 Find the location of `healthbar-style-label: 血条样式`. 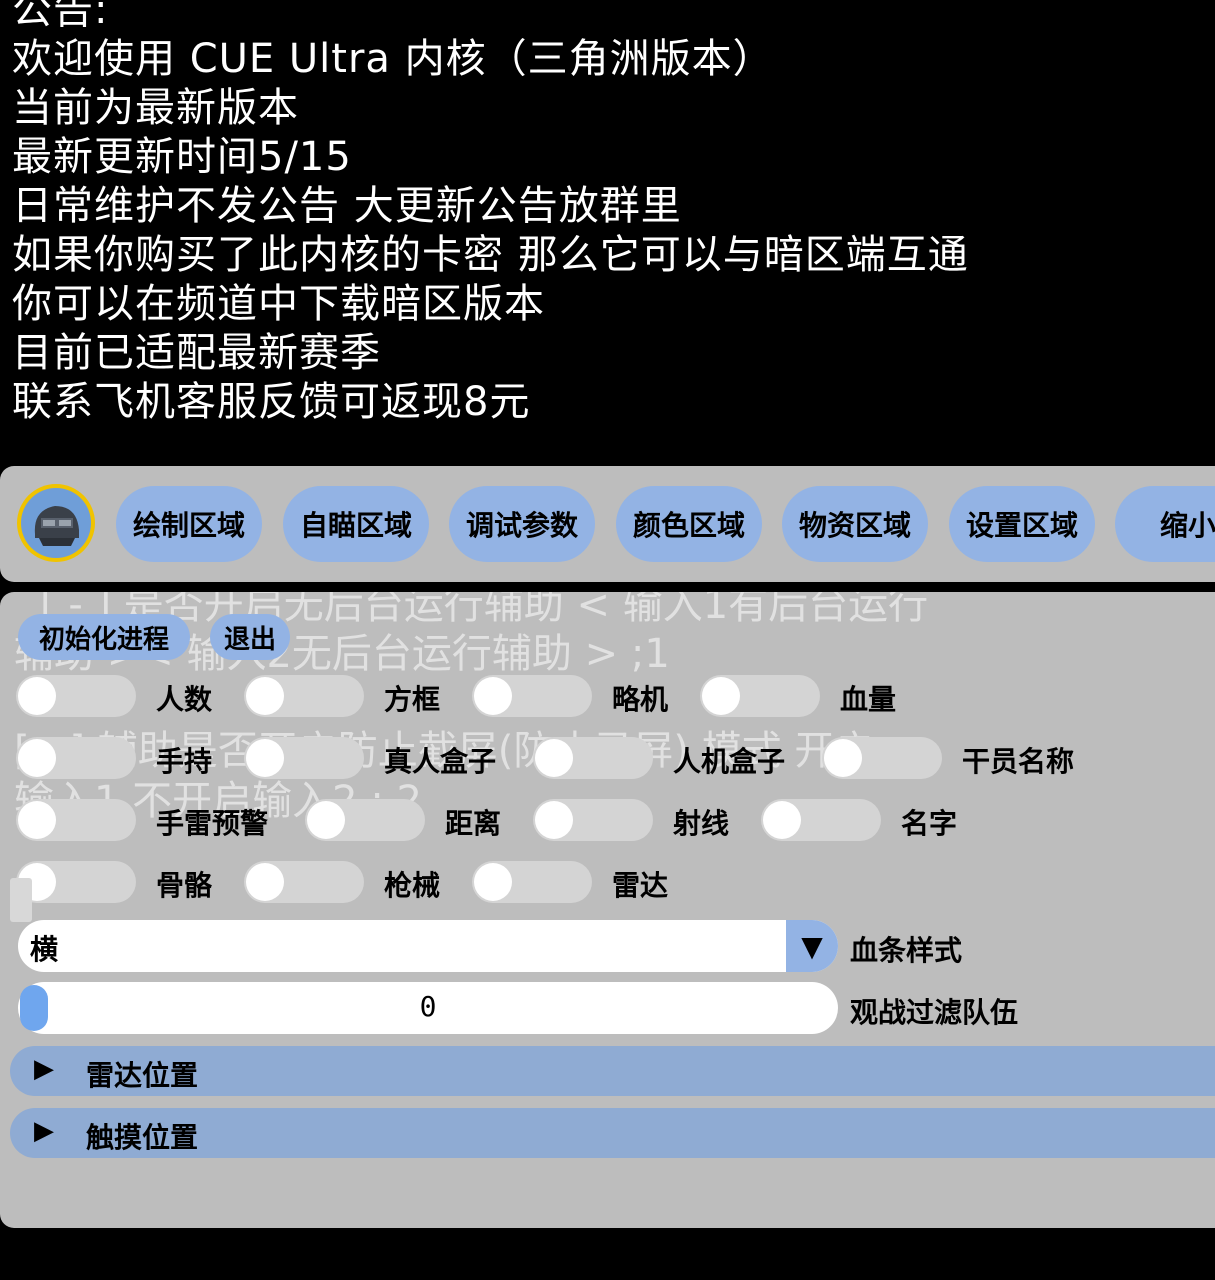

healthbar-style-label: 血条样式 is located at coordinates (906, 950).